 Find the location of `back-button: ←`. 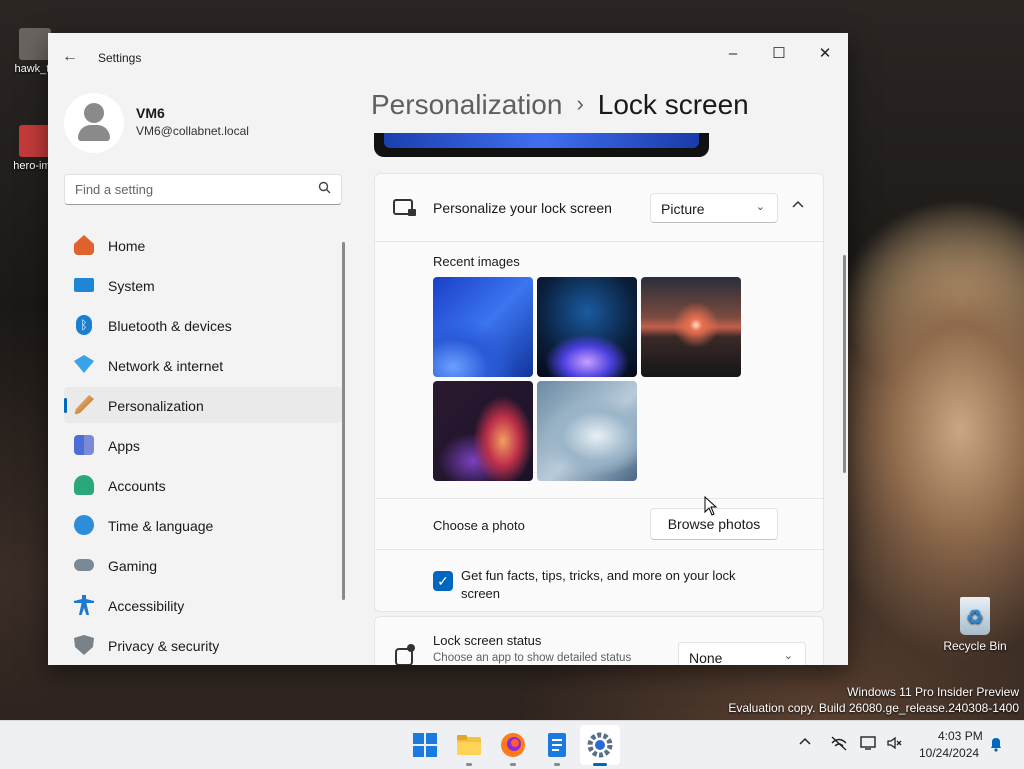

back-button: ← is located at coordinates (70, 57).